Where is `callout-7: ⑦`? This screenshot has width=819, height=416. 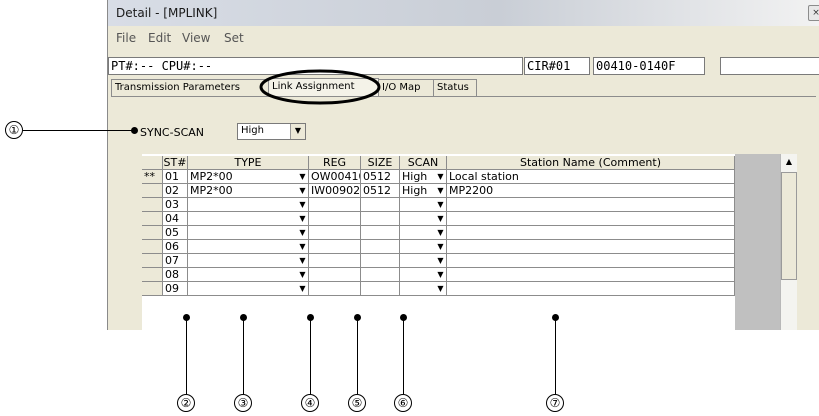
callout-7: ⑦ is located at coordinates (555, 403).